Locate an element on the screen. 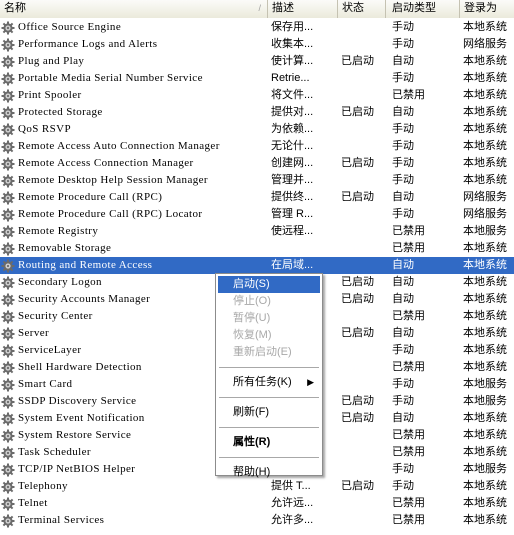 Image resolution: width=514 pixels, height=535 pixels. service-row: Office Source Engine 保存用... 手动 本地系统 is located at coordinates (257, 27).